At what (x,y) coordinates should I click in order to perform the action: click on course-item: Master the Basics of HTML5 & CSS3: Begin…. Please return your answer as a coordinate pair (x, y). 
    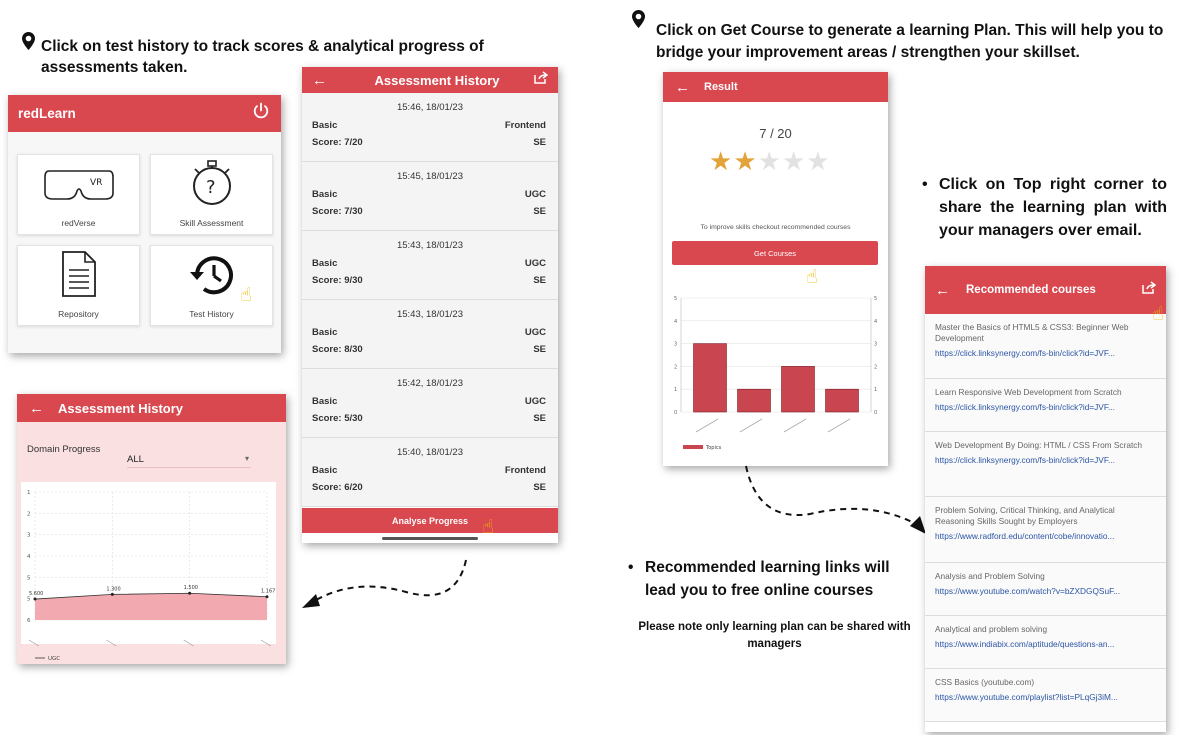
    Looking at the image, I should click on (1045, 346).